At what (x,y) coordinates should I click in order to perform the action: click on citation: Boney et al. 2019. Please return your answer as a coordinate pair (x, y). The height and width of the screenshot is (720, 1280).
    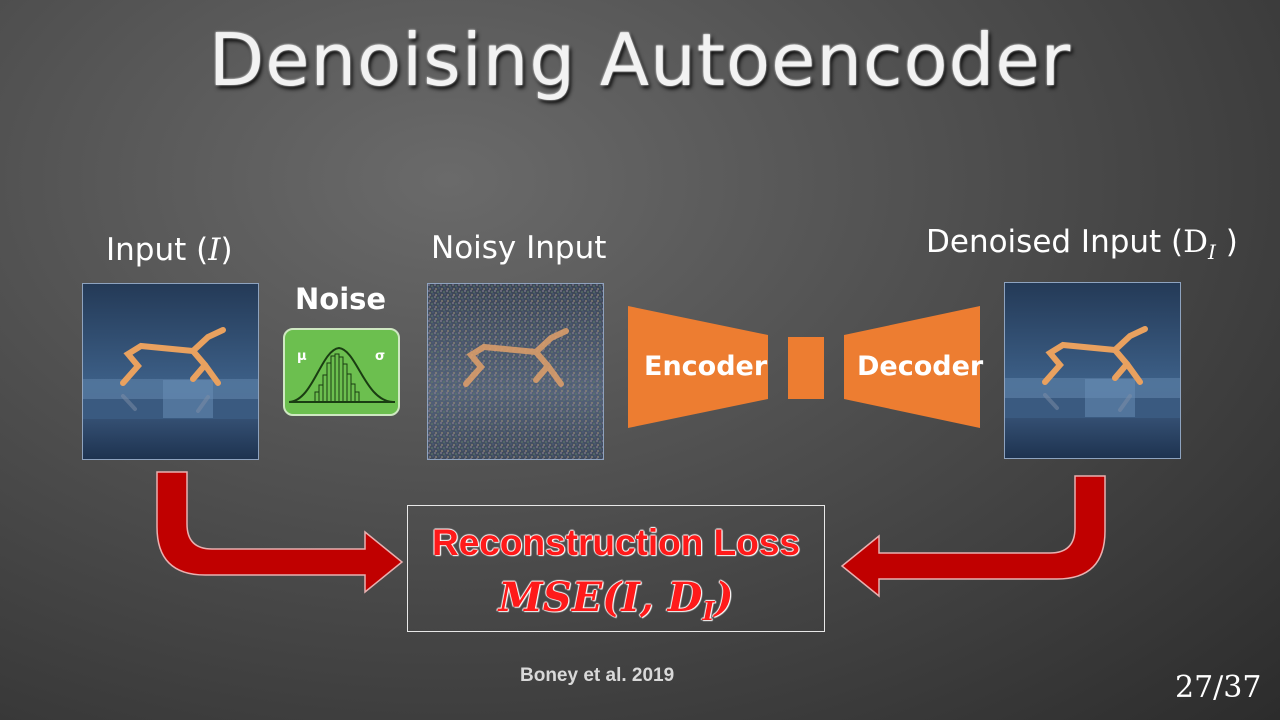
    Looking at the image, I should click on (597, 675).